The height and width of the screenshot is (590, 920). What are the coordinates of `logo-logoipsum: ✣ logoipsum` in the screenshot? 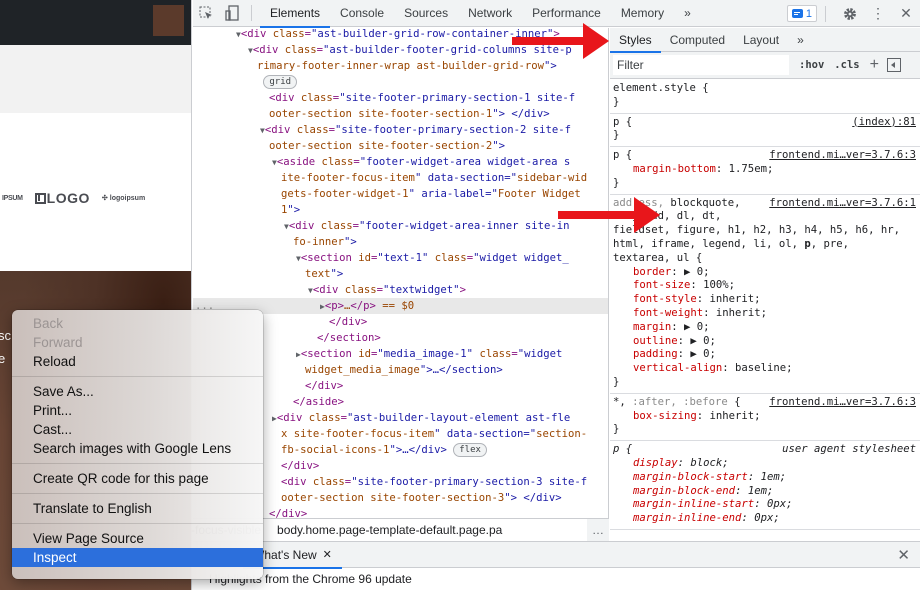 It's located at (123, 198).